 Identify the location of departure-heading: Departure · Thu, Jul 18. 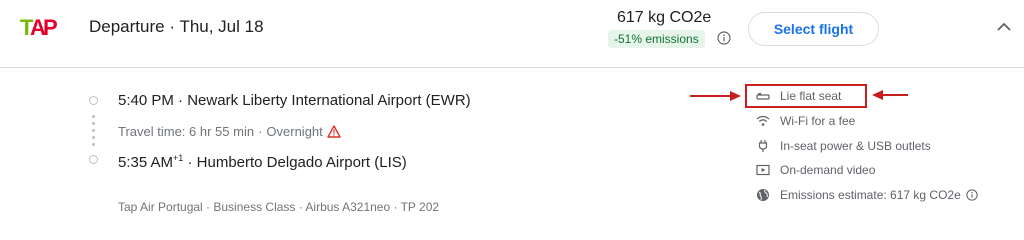
(176, 27).